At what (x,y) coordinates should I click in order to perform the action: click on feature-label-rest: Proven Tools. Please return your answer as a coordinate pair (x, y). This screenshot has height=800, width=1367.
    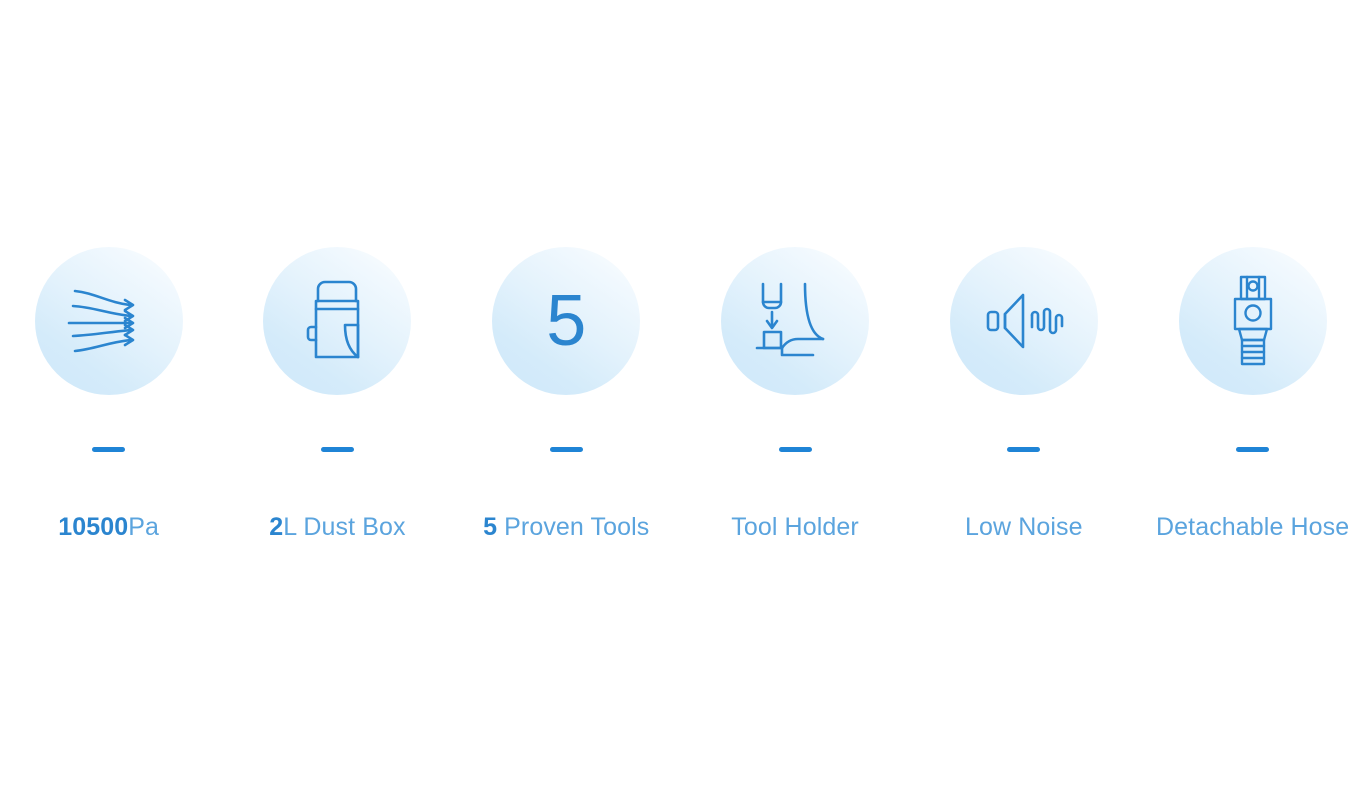
    Looking at the image, I should click on (573, 527).